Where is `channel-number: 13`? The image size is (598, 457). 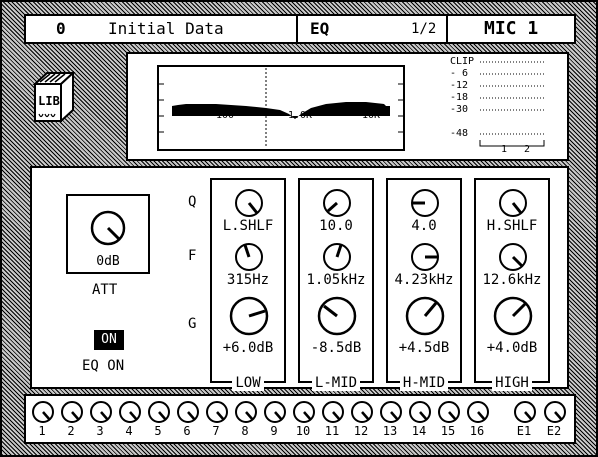
channel-number: 13 is located at coordinates (390, 431).